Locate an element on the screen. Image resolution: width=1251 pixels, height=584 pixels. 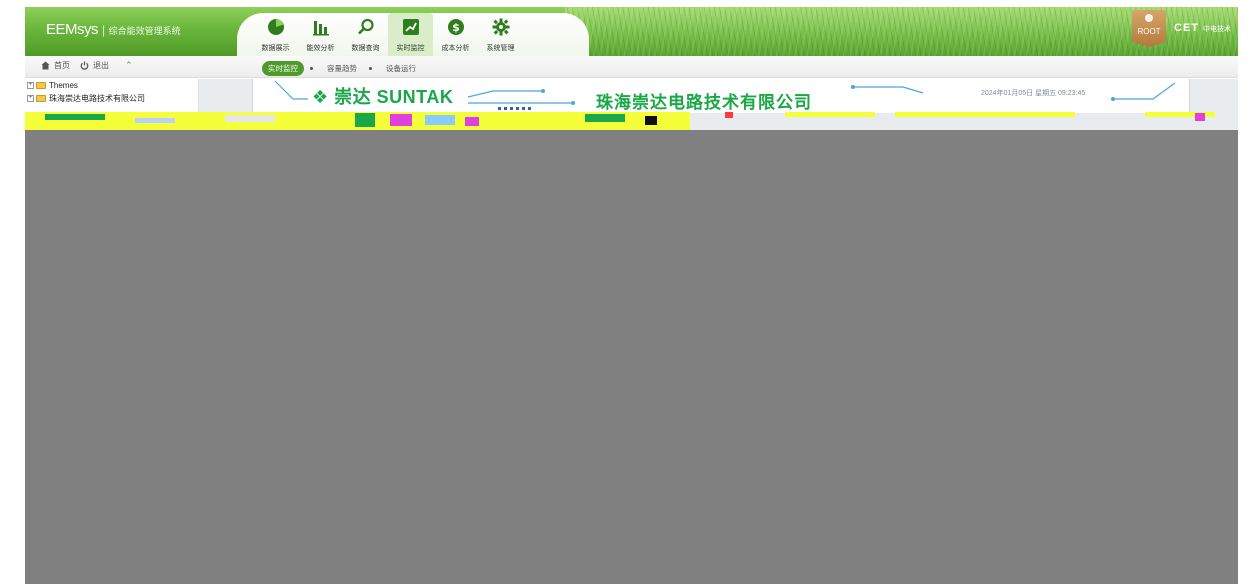
subtab-equipment-run: 设备运行 is located at coordinates (401, 68).